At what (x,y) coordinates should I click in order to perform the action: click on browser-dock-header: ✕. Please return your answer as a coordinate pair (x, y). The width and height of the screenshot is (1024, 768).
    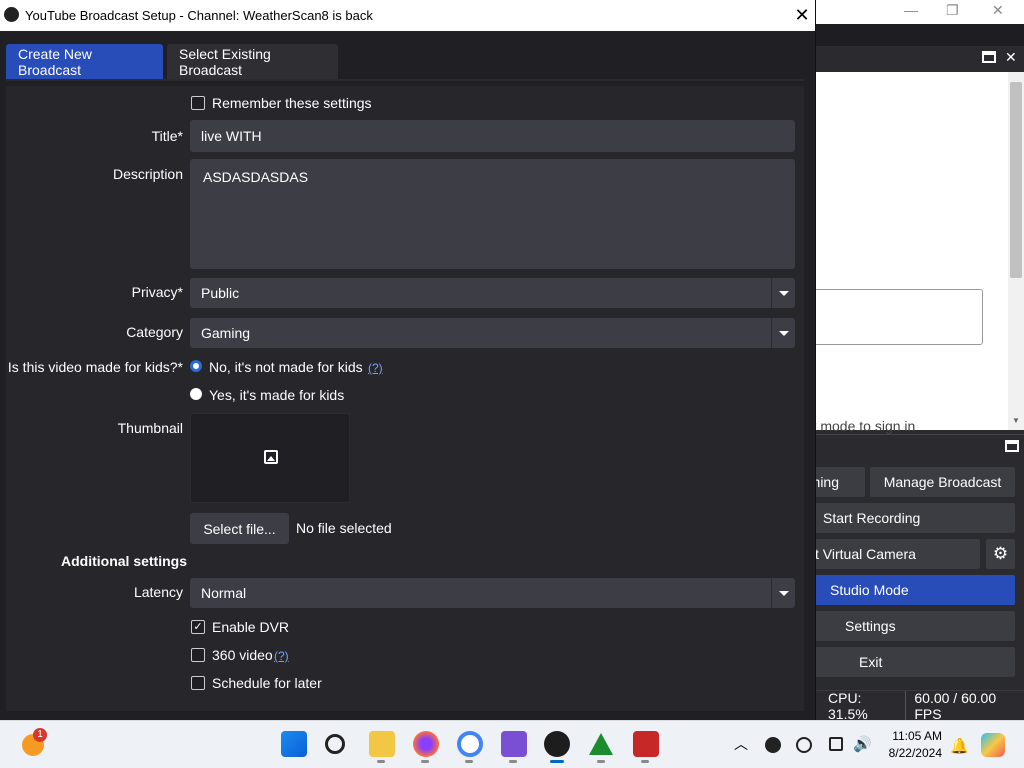
    Looking at the image, I should click on (920, 59).